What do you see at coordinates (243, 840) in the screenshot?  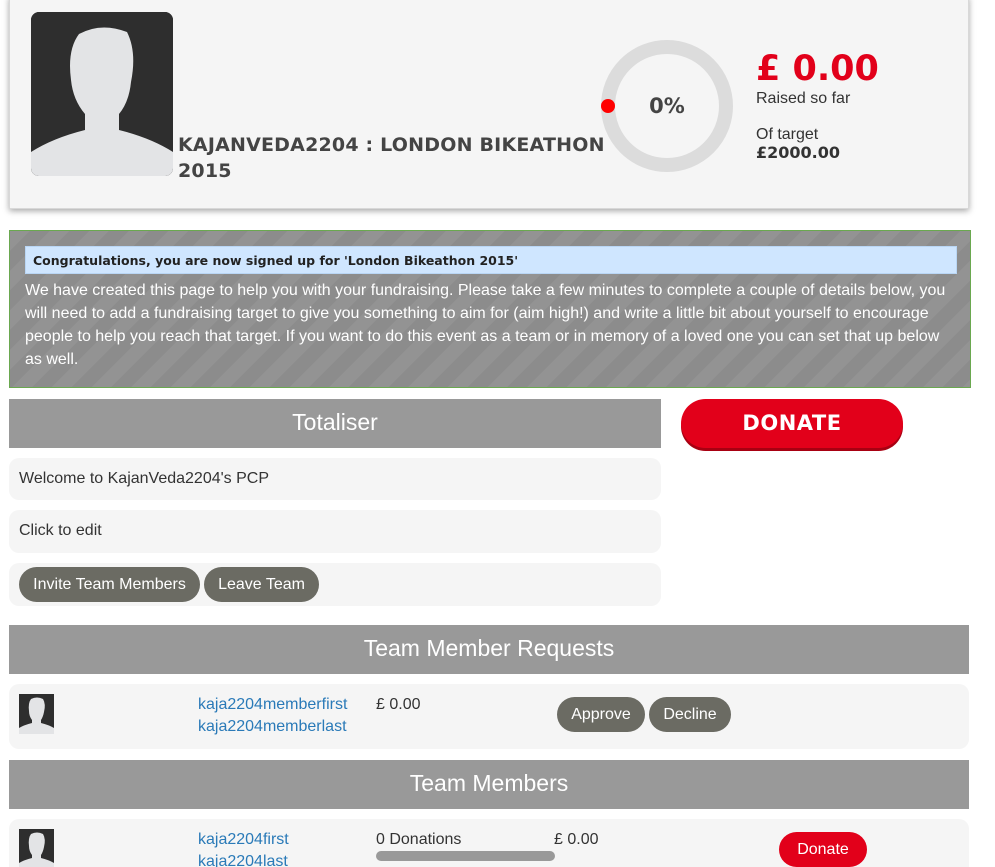 I see `member-first-name-link: kaja2204first` at bounding box center [243, 840].